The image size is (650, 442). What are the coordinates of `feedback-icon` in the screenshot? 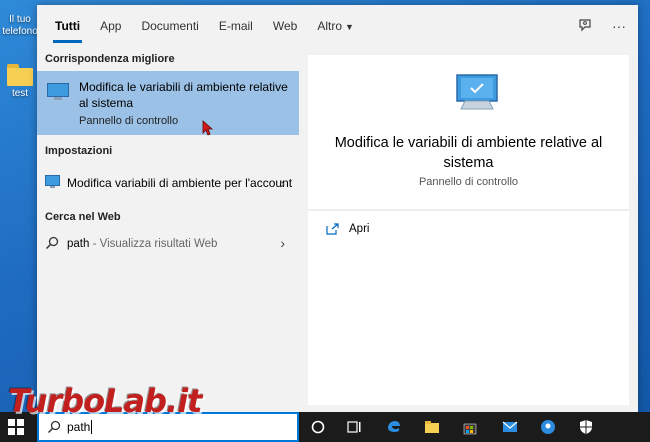 It's located at (585, 26).